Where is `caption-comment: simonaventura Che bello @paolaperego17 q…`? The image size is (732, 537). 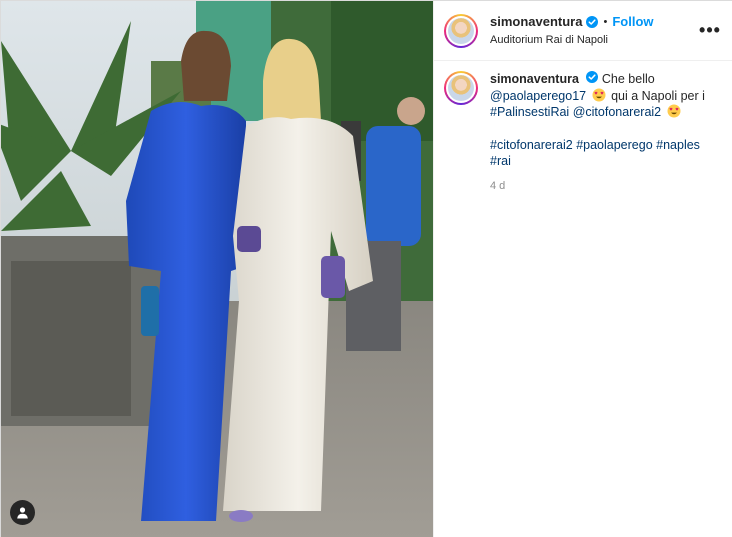
caption-comment: simonaventura Che bello @paolaperego17 q… is located at coordinates (584, 132).